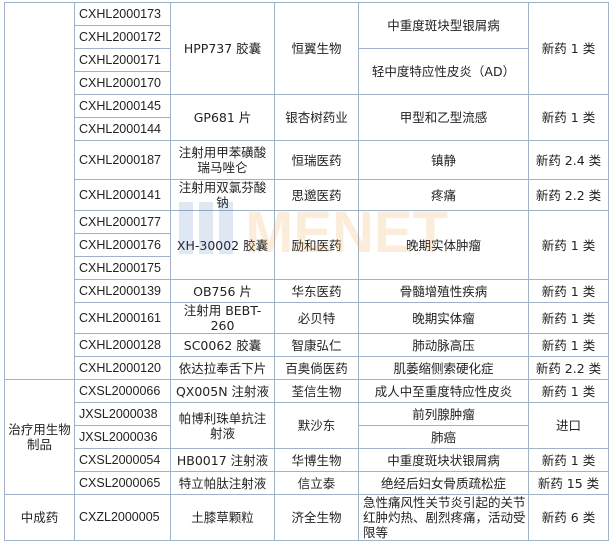 This screenshot has height=541, width=612. Describe the element at coordinates (568, 425) in the screenshot. I see `type-cell: 进口` at that location.